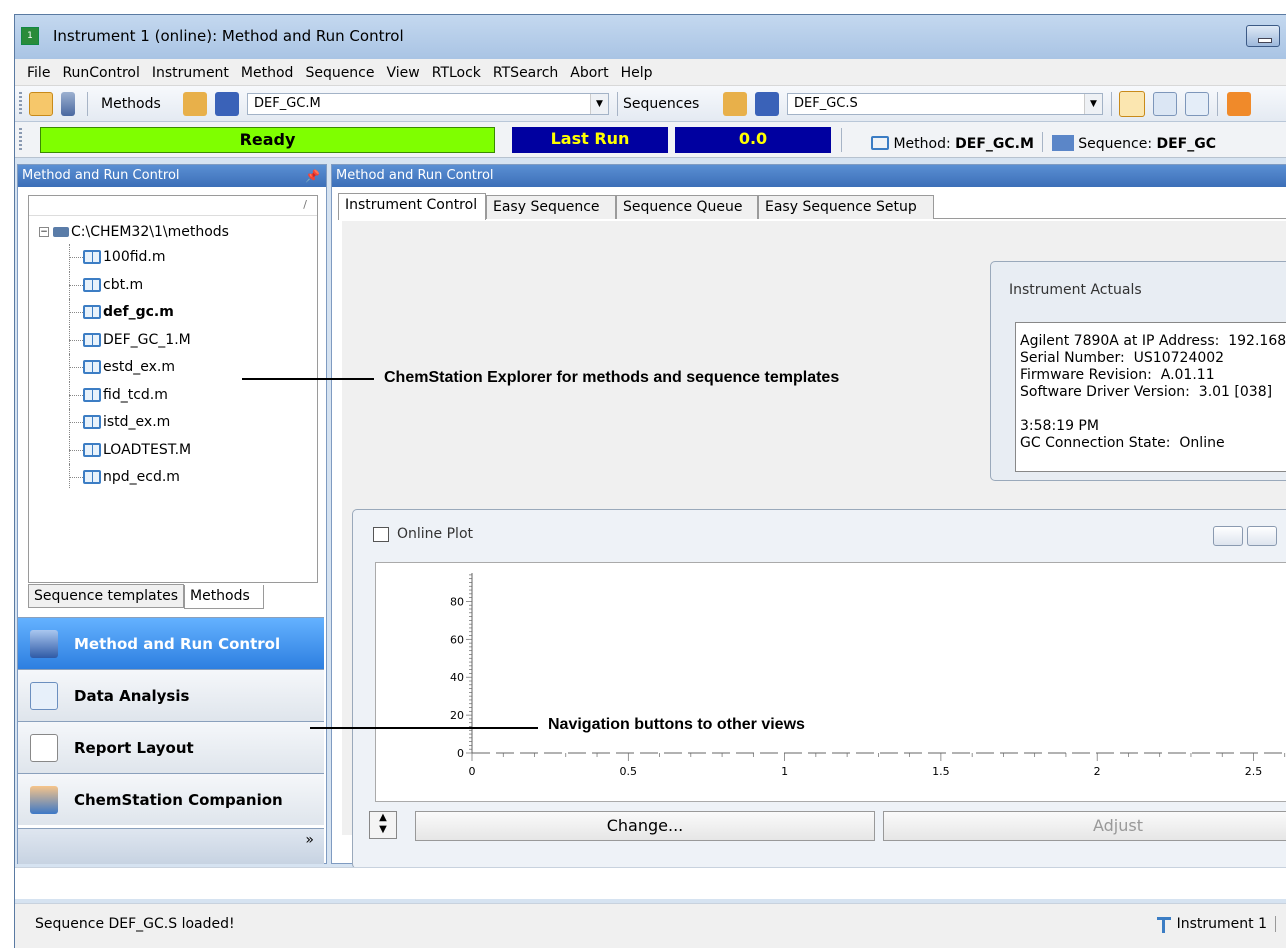 The width and height of the screenshot is (1286, 948). Describe the element at coordinates (106, 596) in the screenshot. I see `tab-sequence-templates: Sequence templates` at that location.